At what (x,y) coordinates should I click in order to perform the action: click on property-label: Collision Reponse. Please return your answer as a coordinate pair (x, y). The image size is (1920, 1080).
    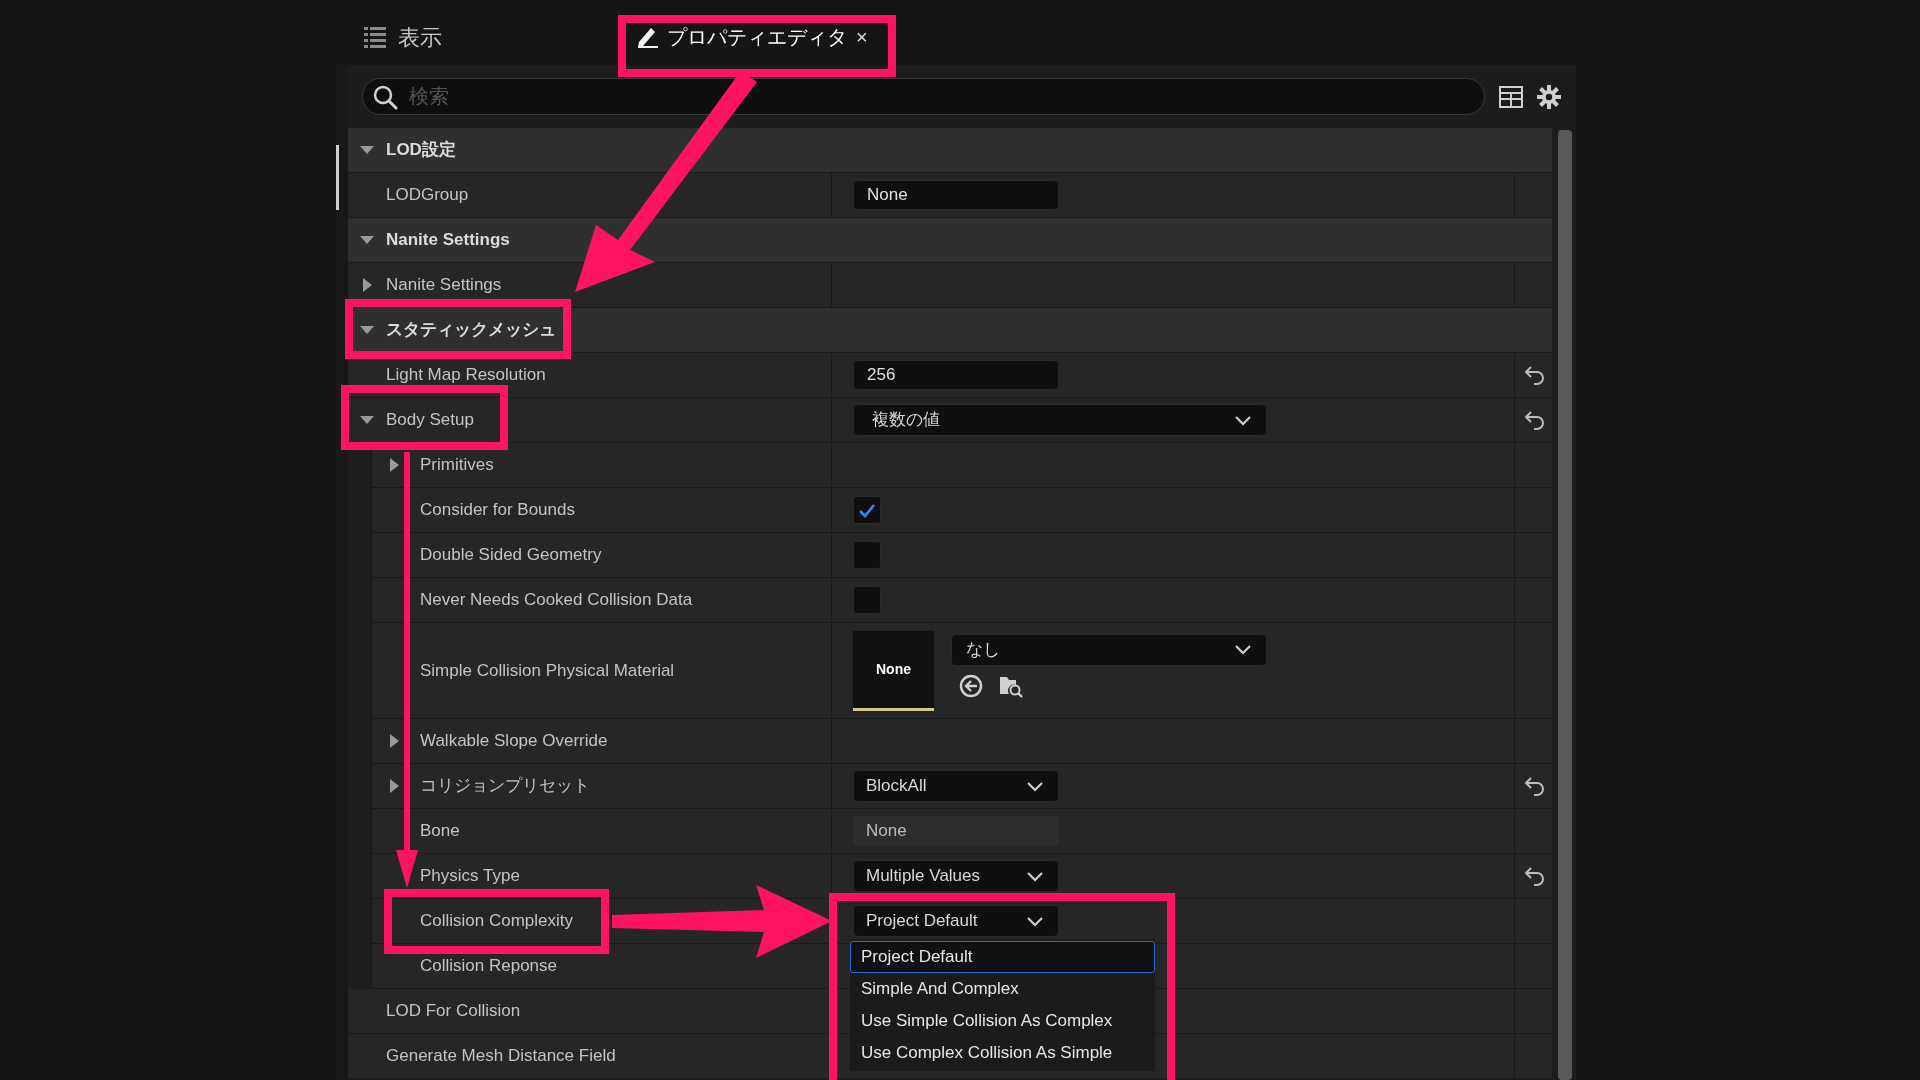
    Looking at the image, I should click on (489, 966).